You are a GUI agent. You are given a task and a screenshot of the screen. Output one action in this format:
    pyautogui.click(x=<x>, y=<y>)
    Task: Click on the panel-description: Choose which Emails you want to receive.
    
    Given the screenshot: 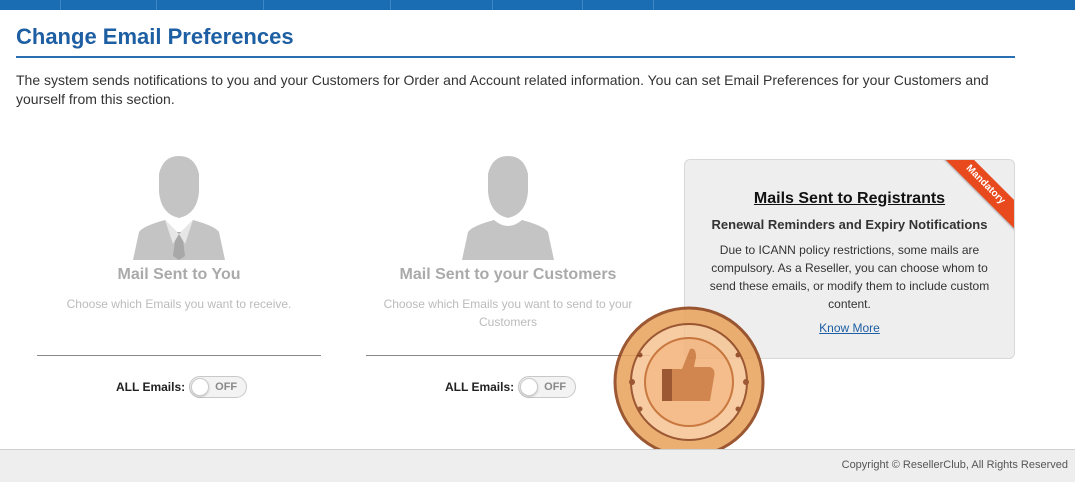 What is the action you would take?
    pyautogui.click(x=179, y=304)
    